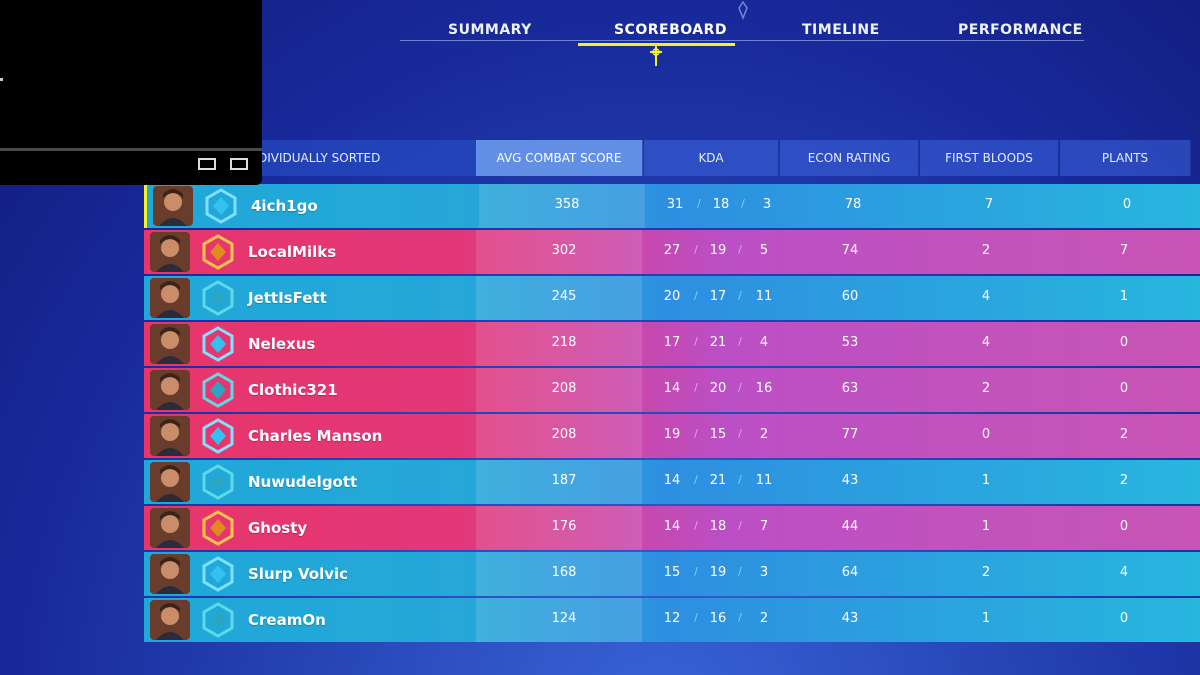 This screenshot has height=675, width=1200. Describe the element at coordinates (293, 390) in the screenshot. I see `player-name: Clothic321` at that location.